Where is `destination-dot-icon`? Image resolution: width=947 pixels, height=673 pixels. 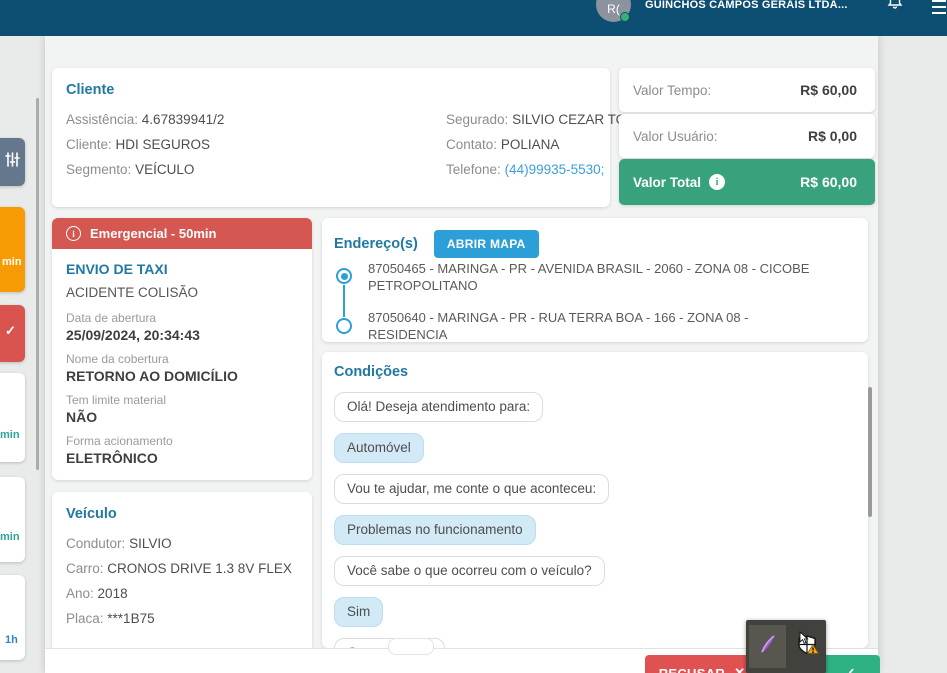
destination-dot-icon is located at coordinates (344, 326).